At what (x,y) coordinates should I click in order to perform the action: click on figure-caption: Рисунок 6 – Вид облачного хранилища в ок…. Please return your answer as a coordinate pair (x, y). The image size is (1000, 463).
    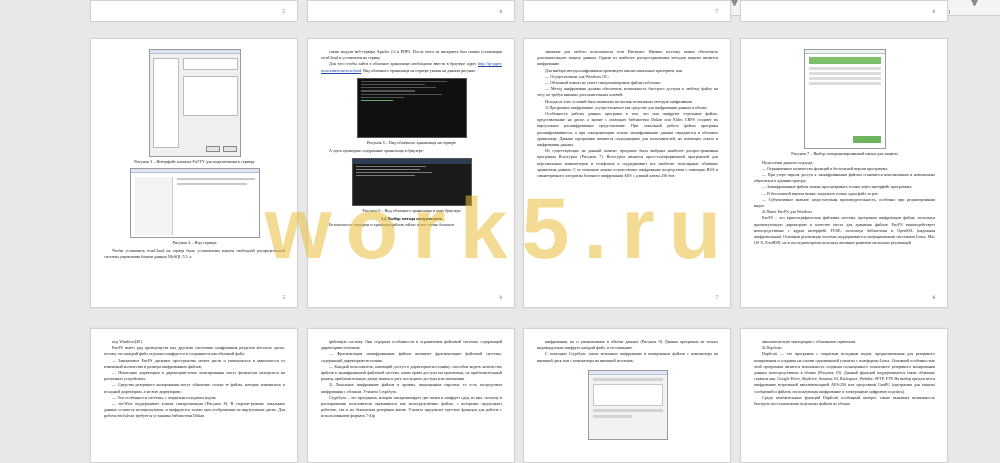
    Looking at the image, I should click on (411, 210).